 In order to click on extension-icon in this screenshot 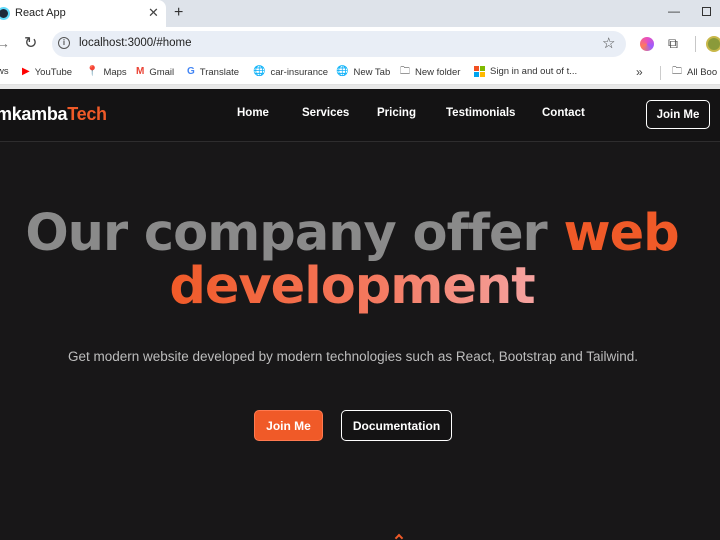, I will do `click(647, 44)`.